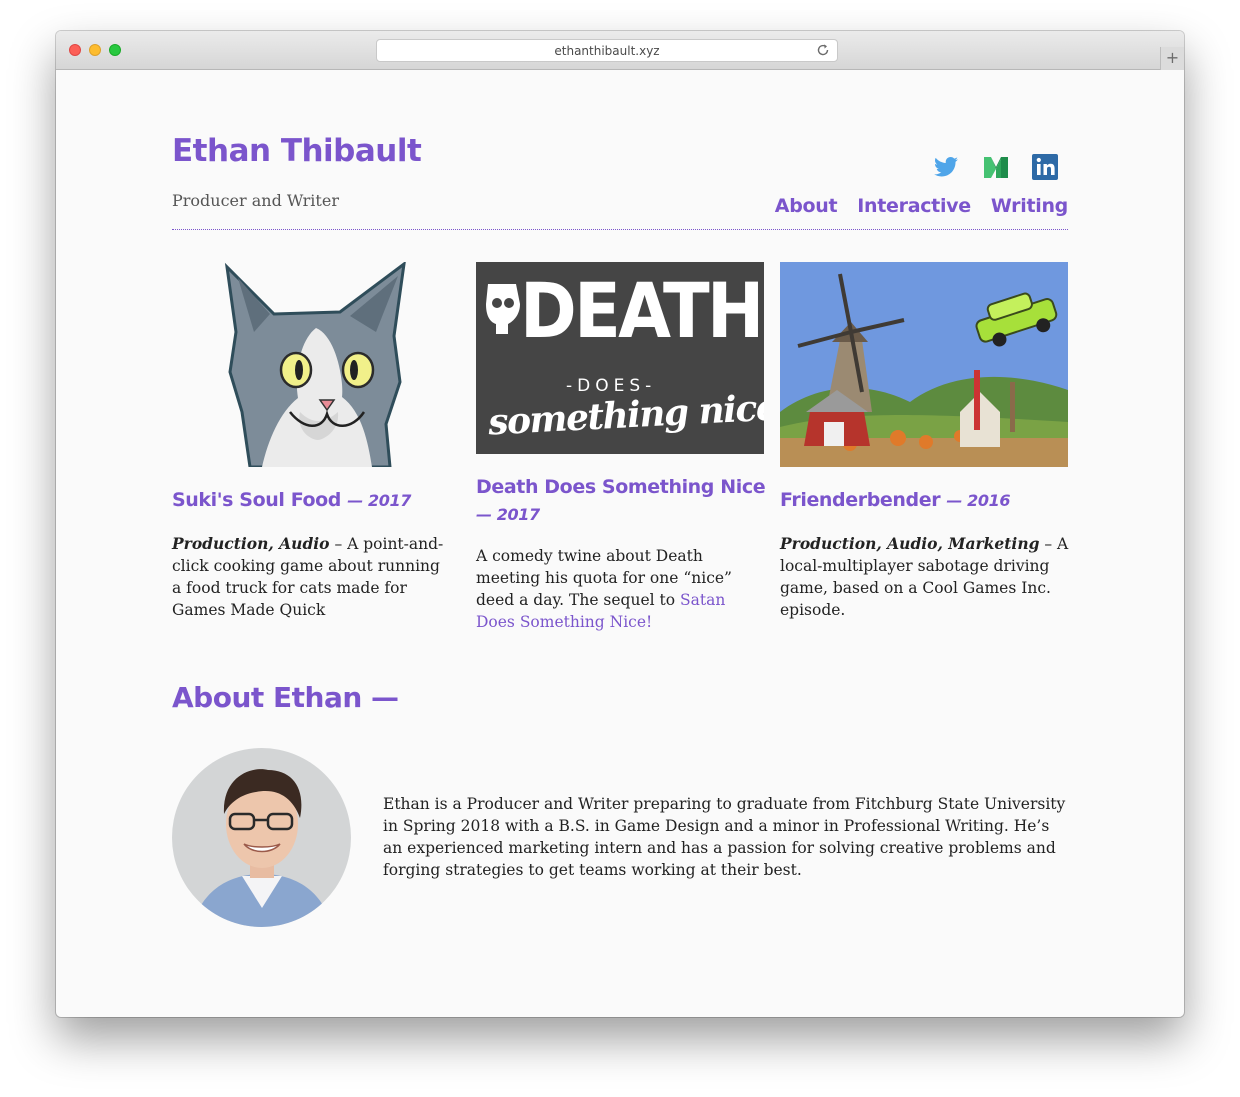 The height and width of the screenshot is (1097, 1240). Describe the element at coordinates (1172, 58) in the screenshot. I see `new-tab-button: +` at that location.